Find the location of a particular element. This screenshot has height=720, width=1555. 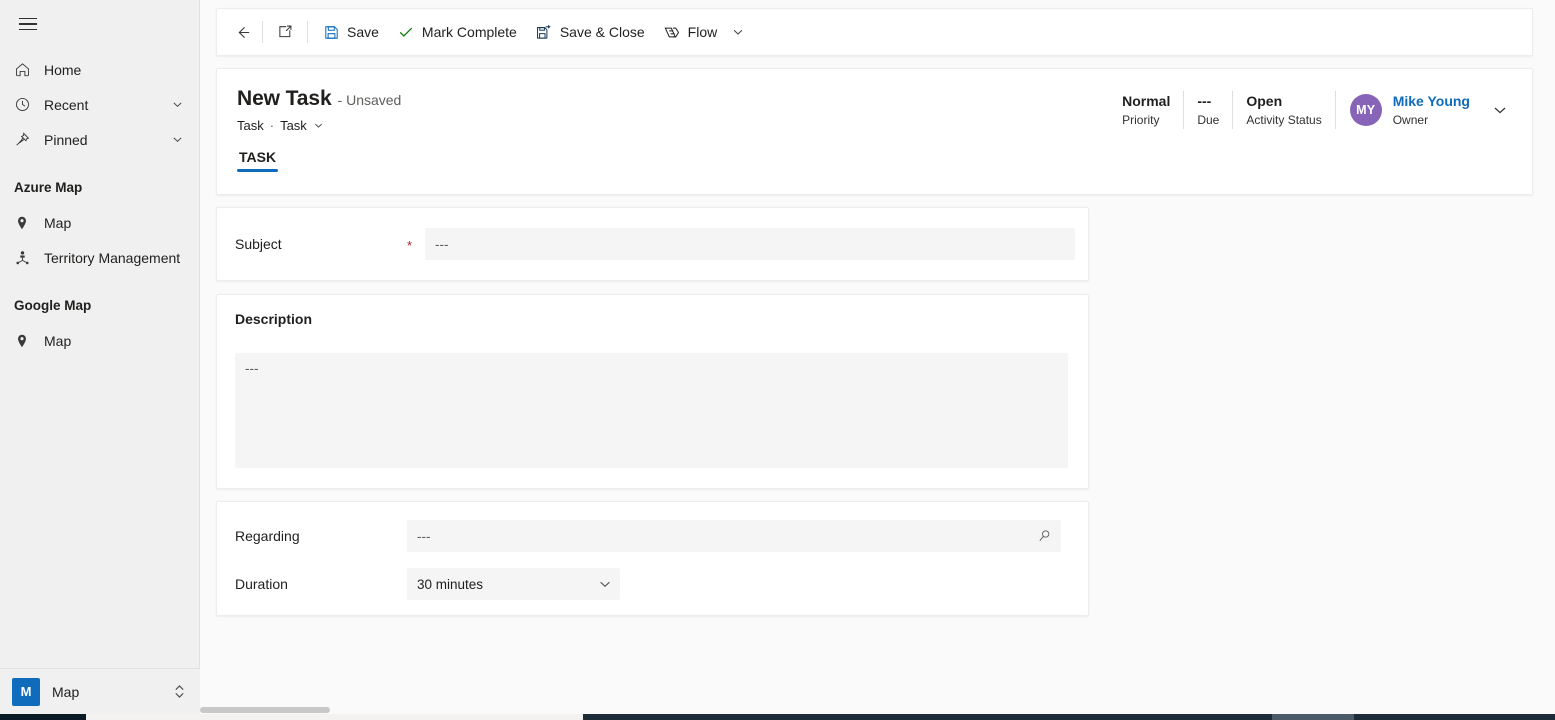

sidebar-item-pinned: Pinned is located at coordinates (99, 139).